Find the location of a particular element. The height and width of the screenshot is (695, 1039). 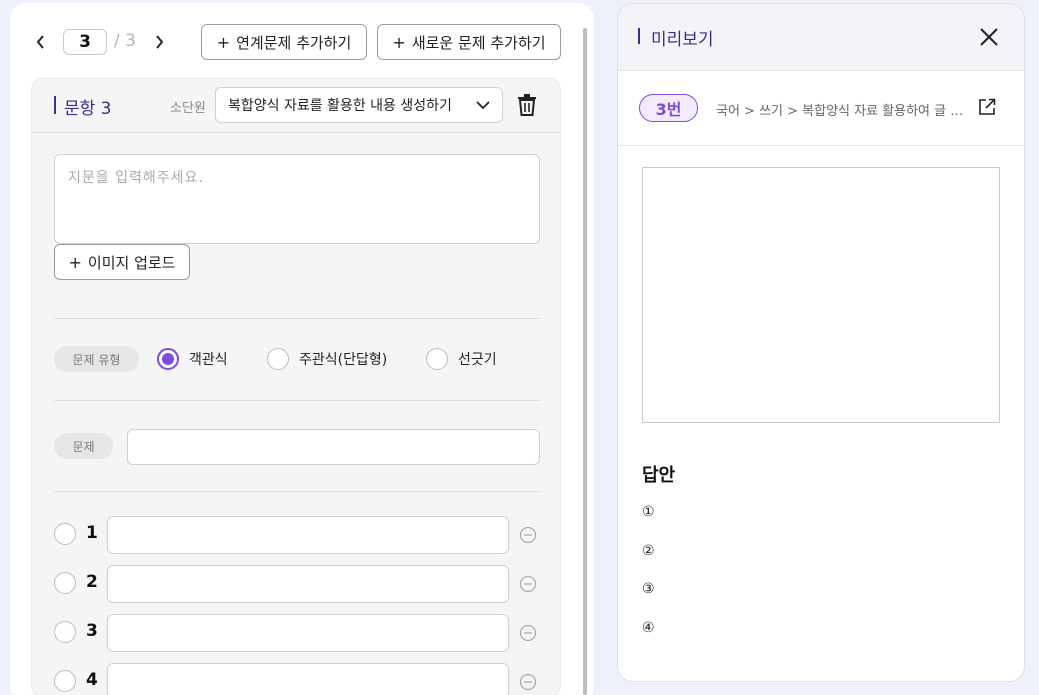

question-card-header: 문항 3 소단원 복합양식 자료를 활용한 내용 생성하기 is located at coordinates (296, 106).